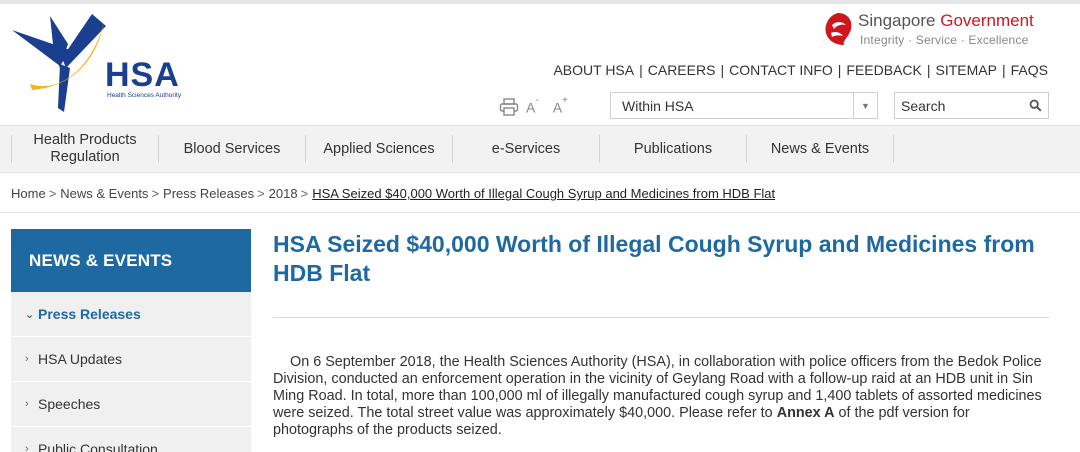  I want to click on gov-title-country: Singapore, so click(899, 20).